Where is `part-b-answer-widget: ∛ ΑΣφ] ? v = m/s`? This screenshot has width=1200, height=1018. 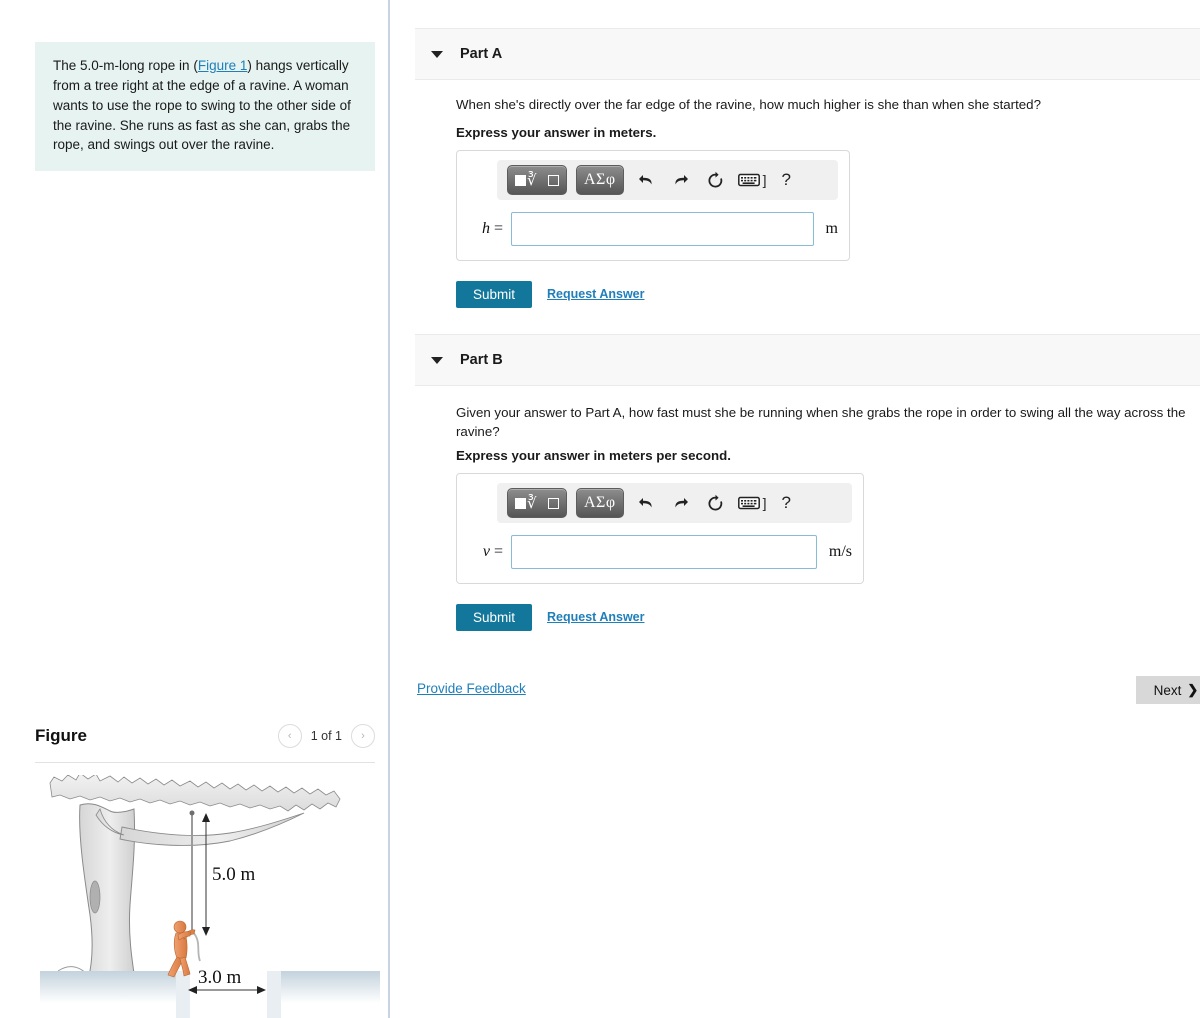
part-b-answer-widget: ∛ ΑΣφ] ? v = m/s is located at coordinates (660, 528).